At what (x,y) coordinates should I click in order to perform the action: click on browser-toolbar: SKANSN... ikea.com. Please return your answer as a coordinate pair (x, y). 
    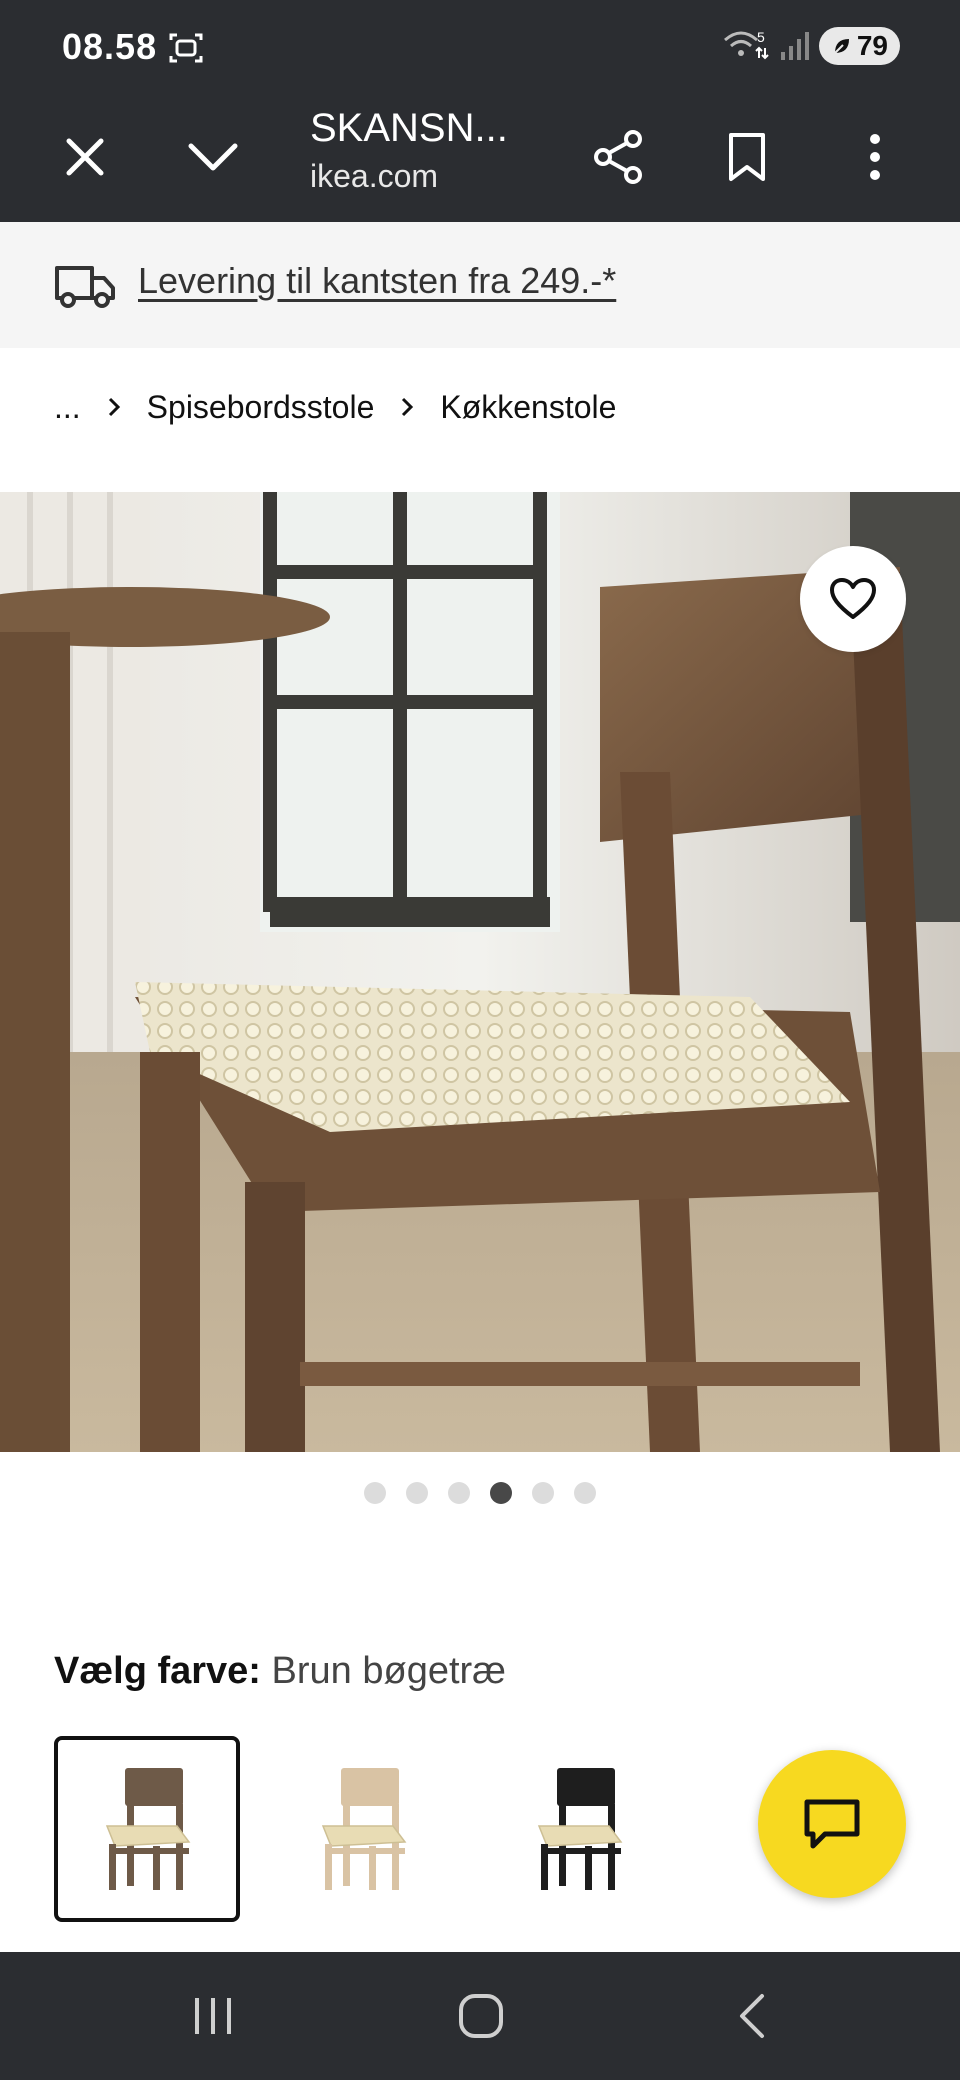
    Looking at the image, I should click on (480, 157).